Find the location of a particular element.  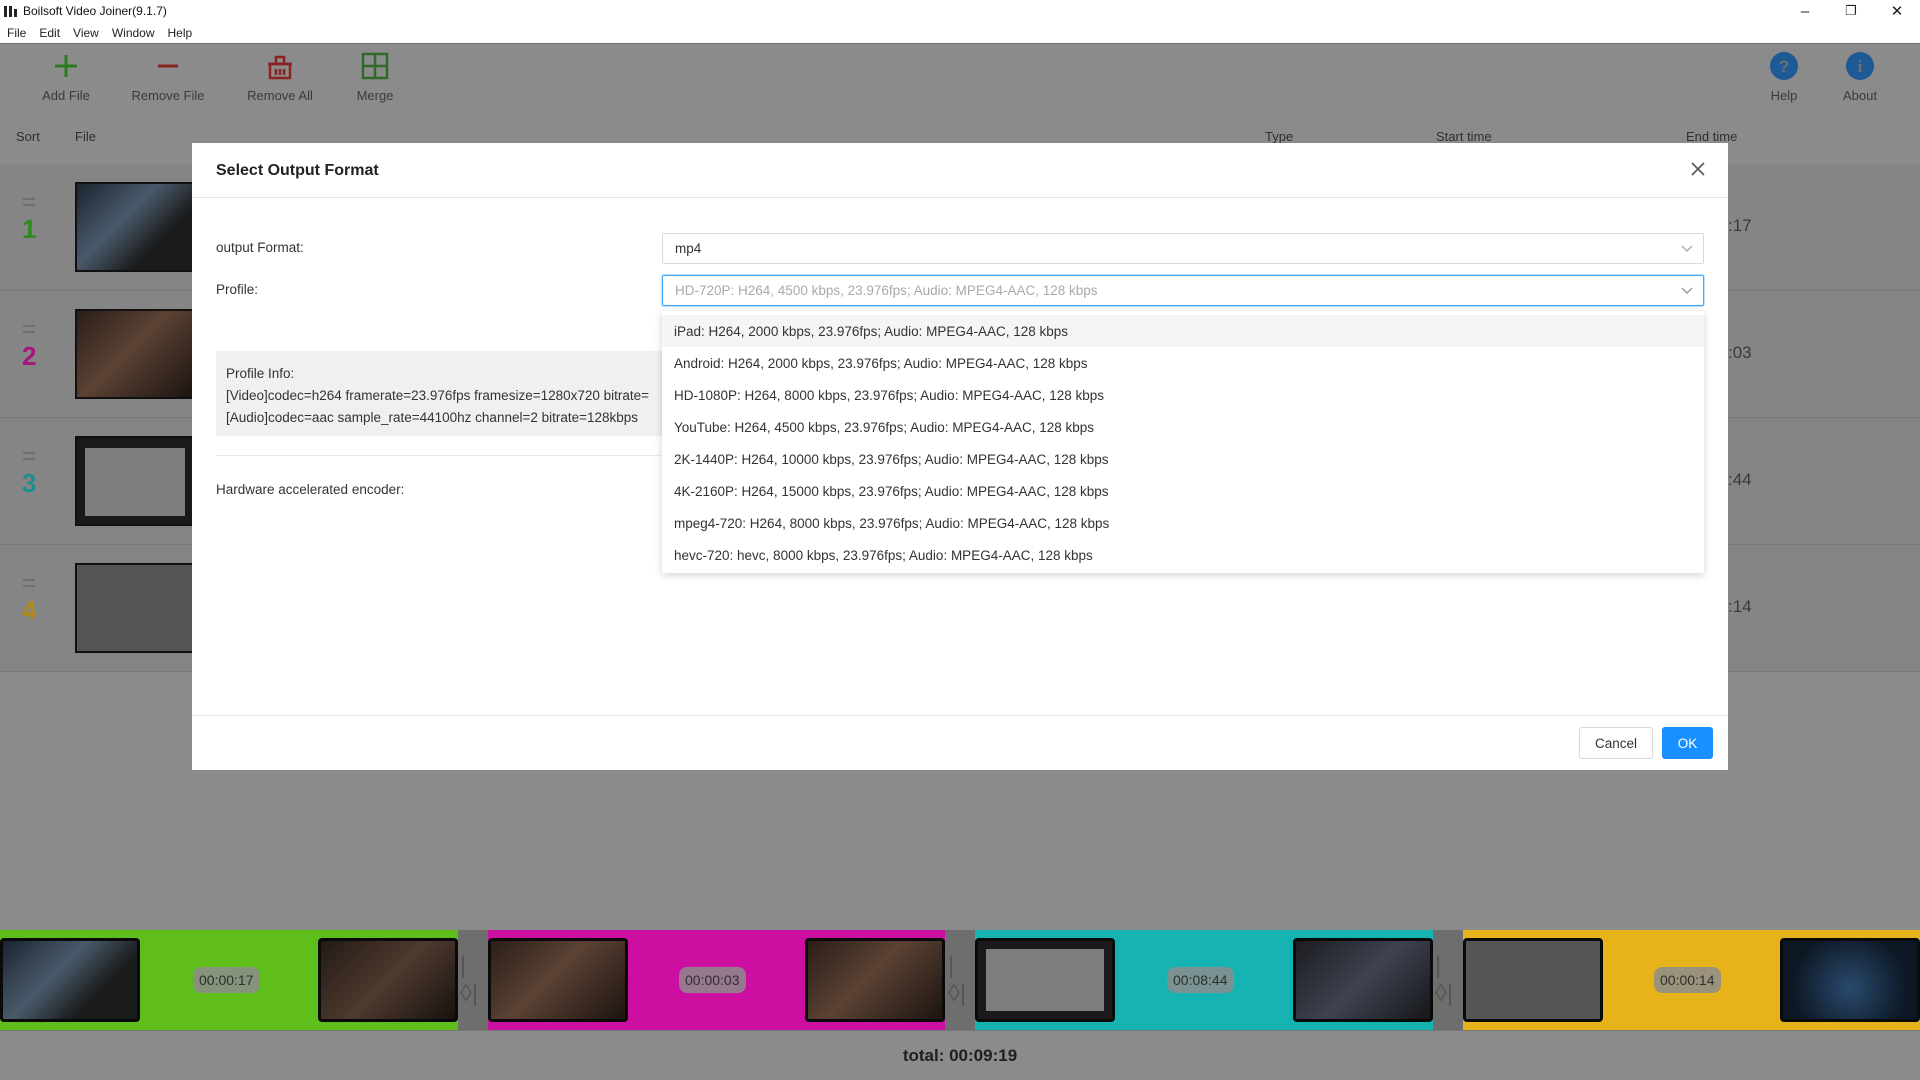

remove-all-button: Remove All is located at coordinates (280, 76).